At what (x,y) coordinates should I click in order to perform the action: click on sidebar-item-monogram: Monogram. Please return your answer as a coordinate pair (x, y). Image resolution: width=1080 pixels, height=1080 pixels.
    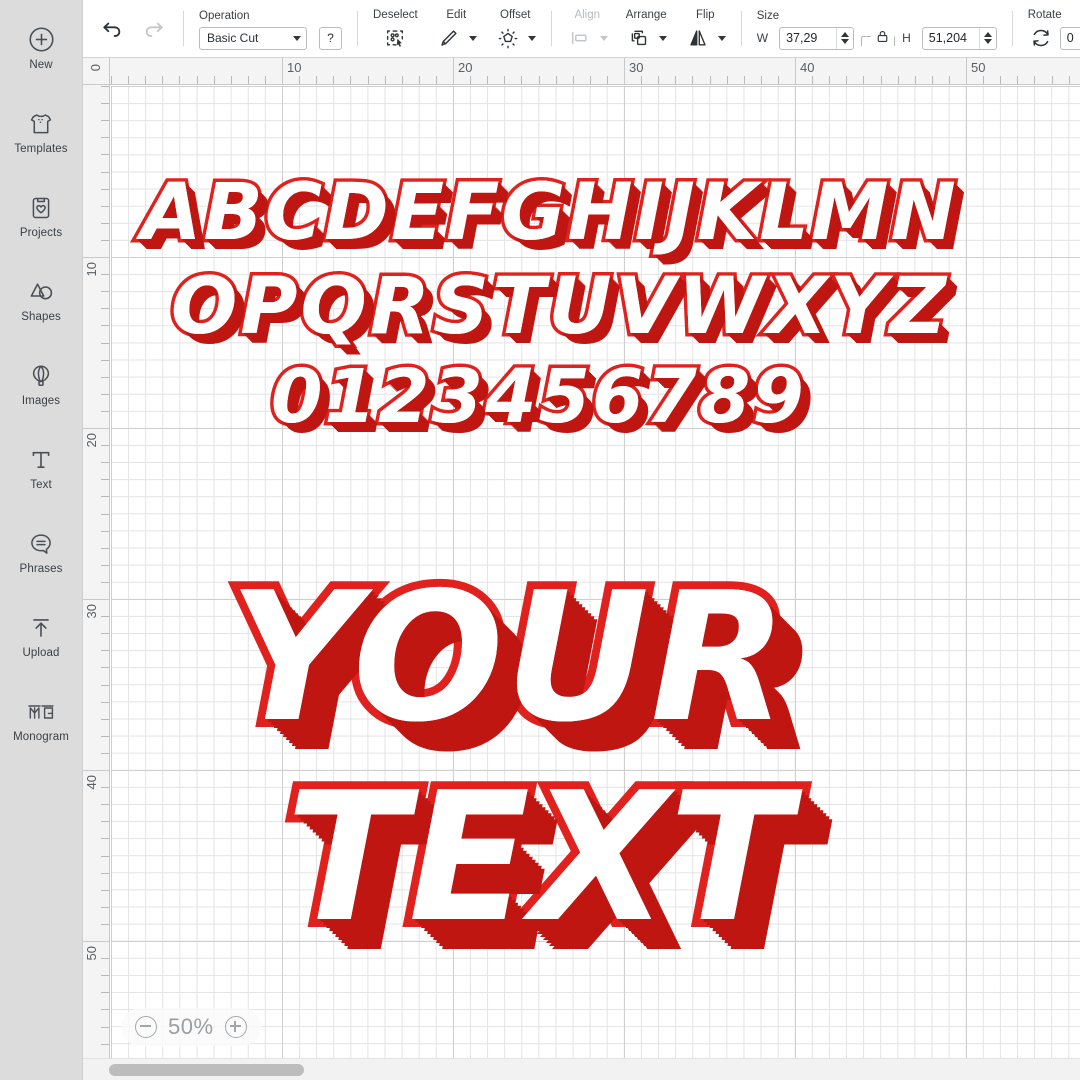
    Looking at the image, I should click on (41, 720).